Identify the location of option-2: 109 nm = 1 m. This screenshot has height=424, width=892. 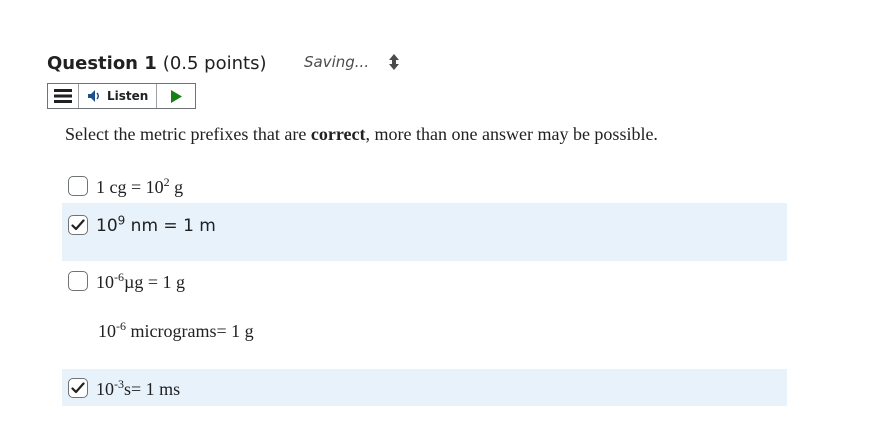
(424, 232).